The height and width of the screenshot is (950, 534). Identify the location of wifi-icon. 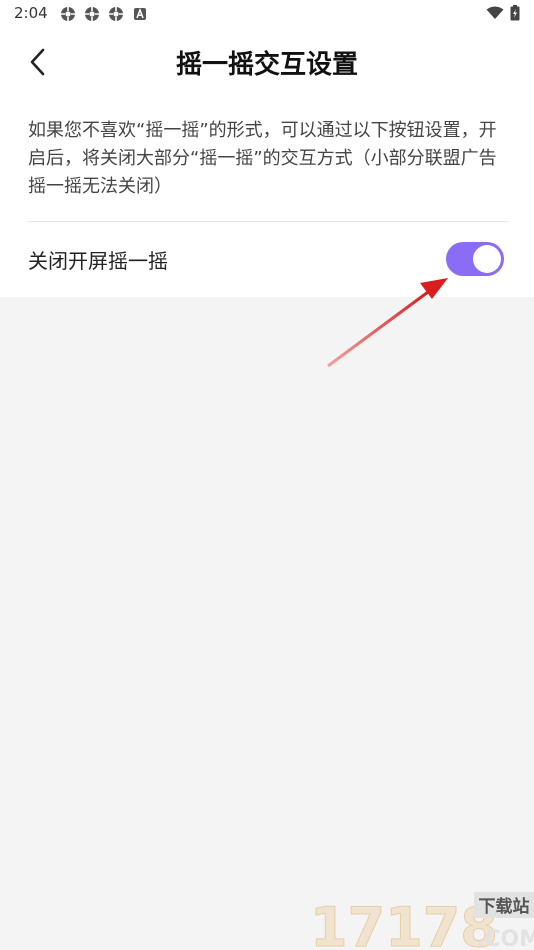
(495, 12).